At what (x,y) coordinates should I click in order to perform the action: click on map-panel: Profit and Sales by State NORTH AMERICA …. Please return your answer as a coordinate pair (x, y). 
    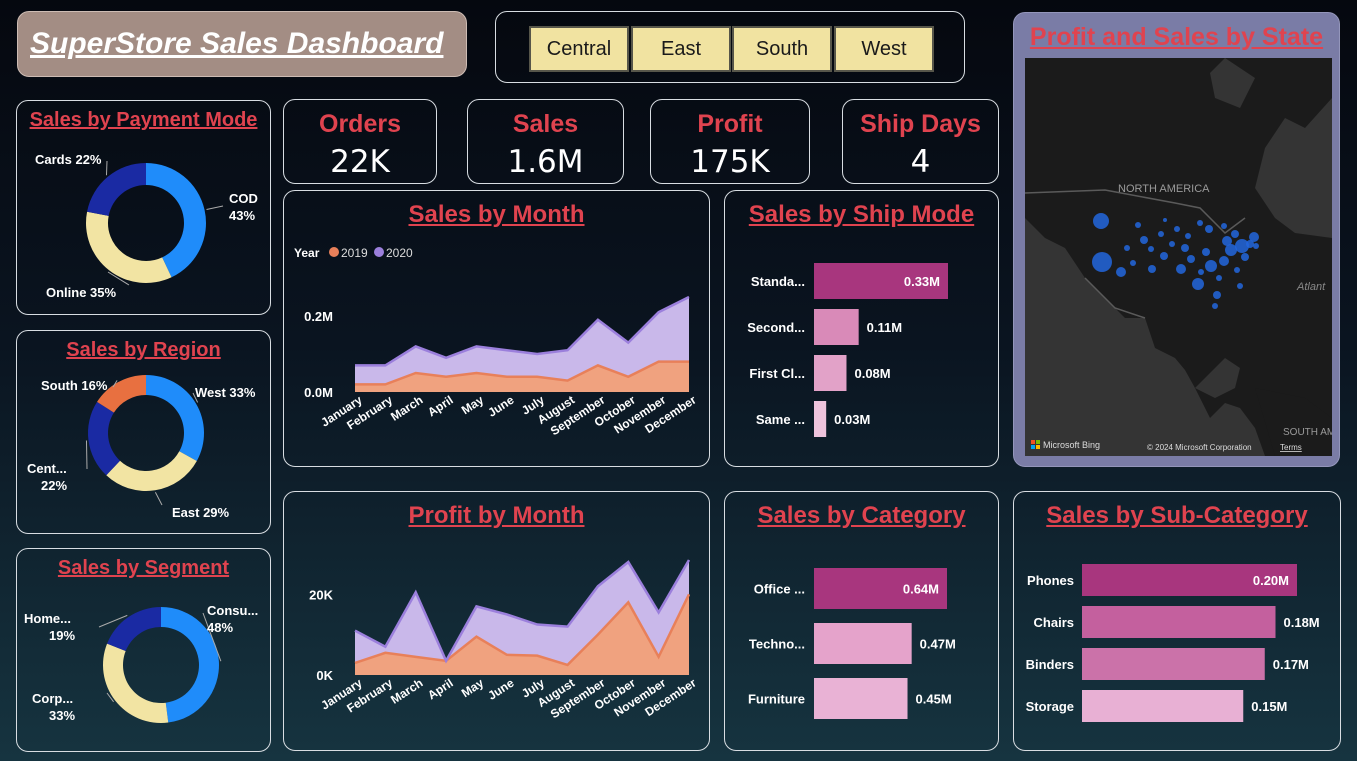
    Looking at the image, I should click on (1176, 239).